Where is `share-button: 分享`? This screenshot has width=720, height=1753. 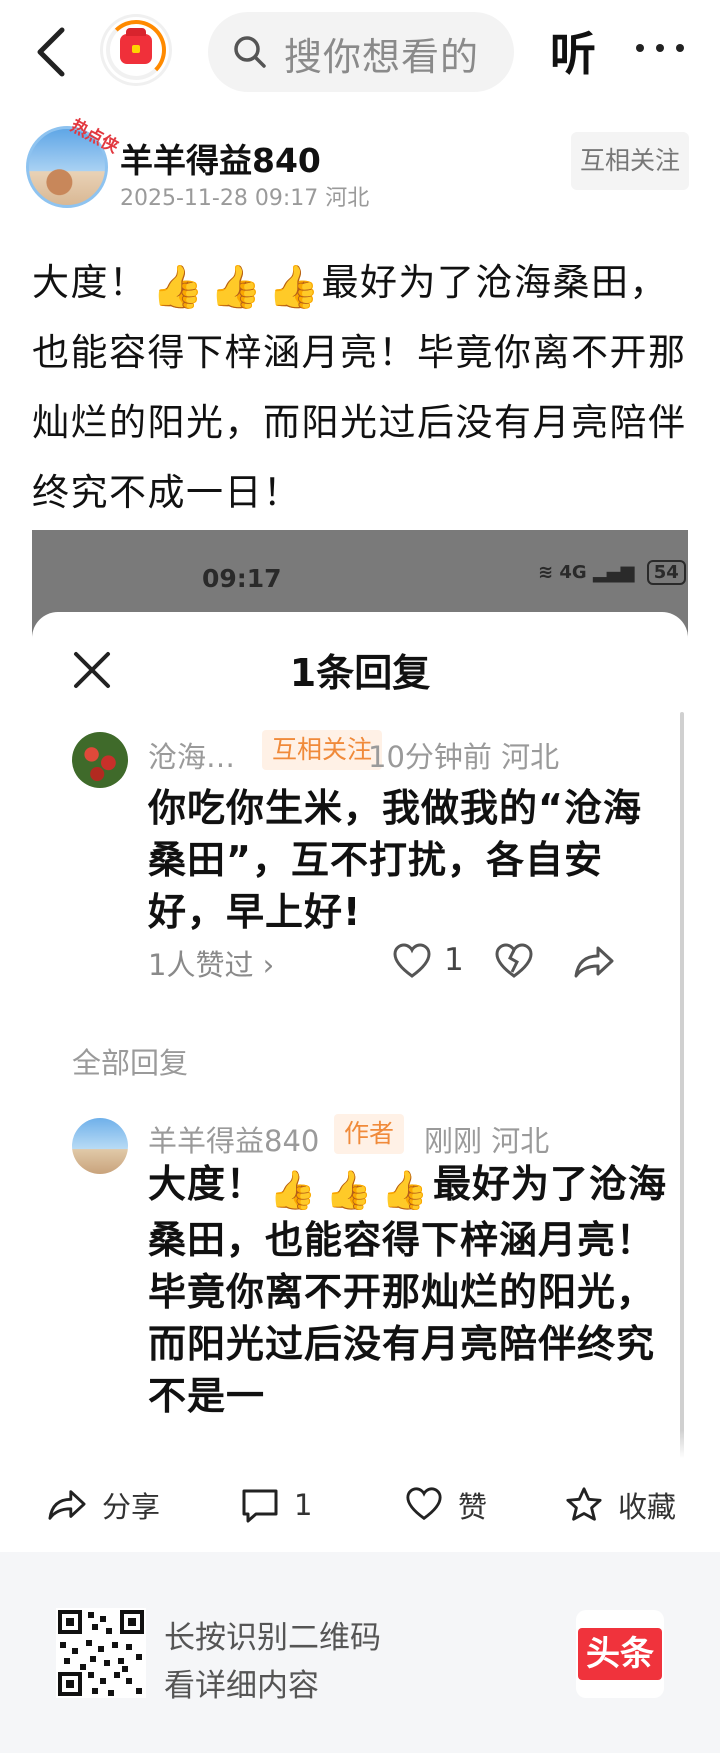 share-button: 分享 is located at coordinates (103, 1505).